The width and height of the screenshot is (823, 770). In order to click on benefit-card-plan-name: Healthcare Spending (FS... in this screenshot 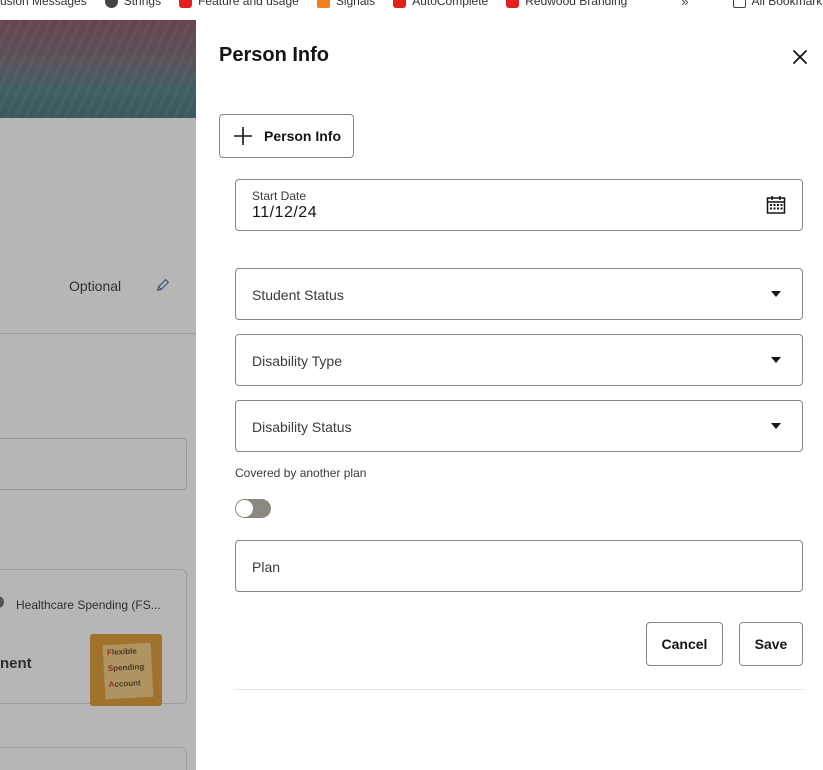, I will do `click(88, 605)`.